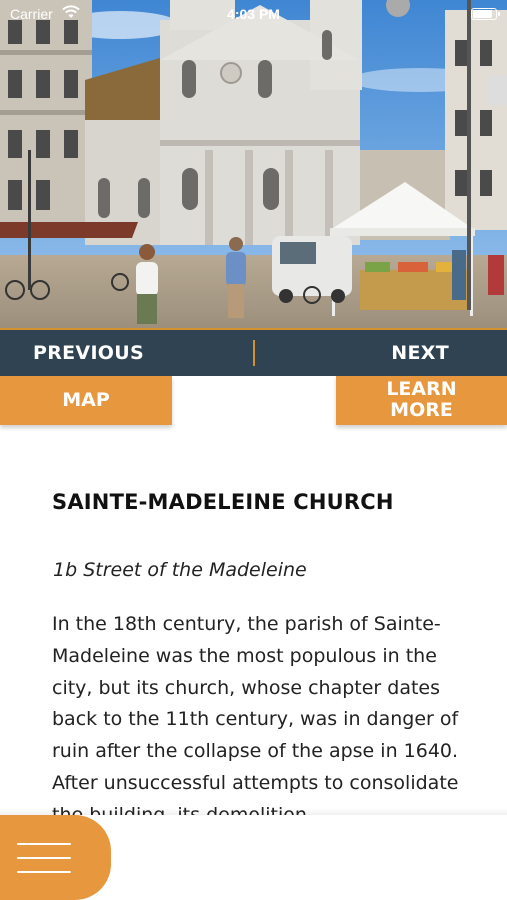  Describe the element at coordinates (421, 389) in the screenshot. I see `learn-more-label-line1: LEARN` at that location.